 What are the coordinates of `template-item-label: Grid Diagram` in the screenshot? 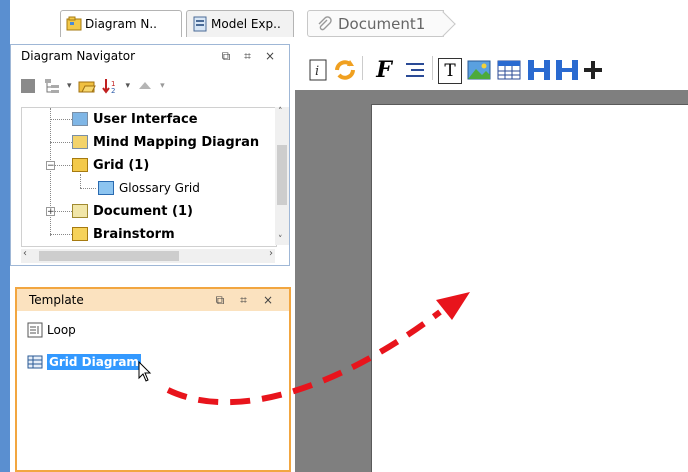 It's located at (94, 362).